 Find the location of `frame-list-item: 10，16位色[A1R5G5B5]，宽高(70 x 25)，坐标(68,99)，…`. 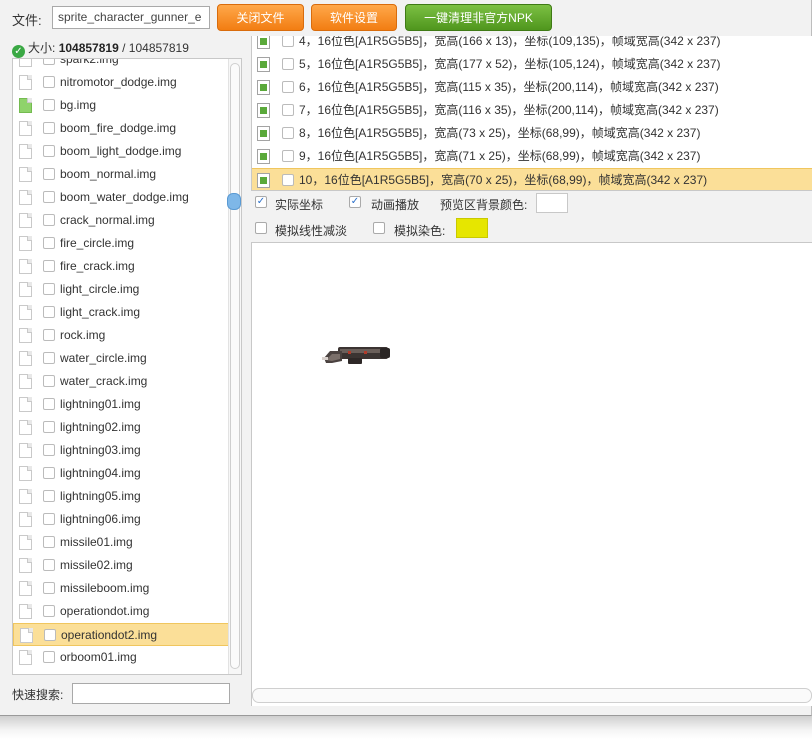

frame-list-item: 10，16位色[A1R5G5B5]，宽高(70 x 25)，坐标(68,99)，… is located at coordinates (532, 179).